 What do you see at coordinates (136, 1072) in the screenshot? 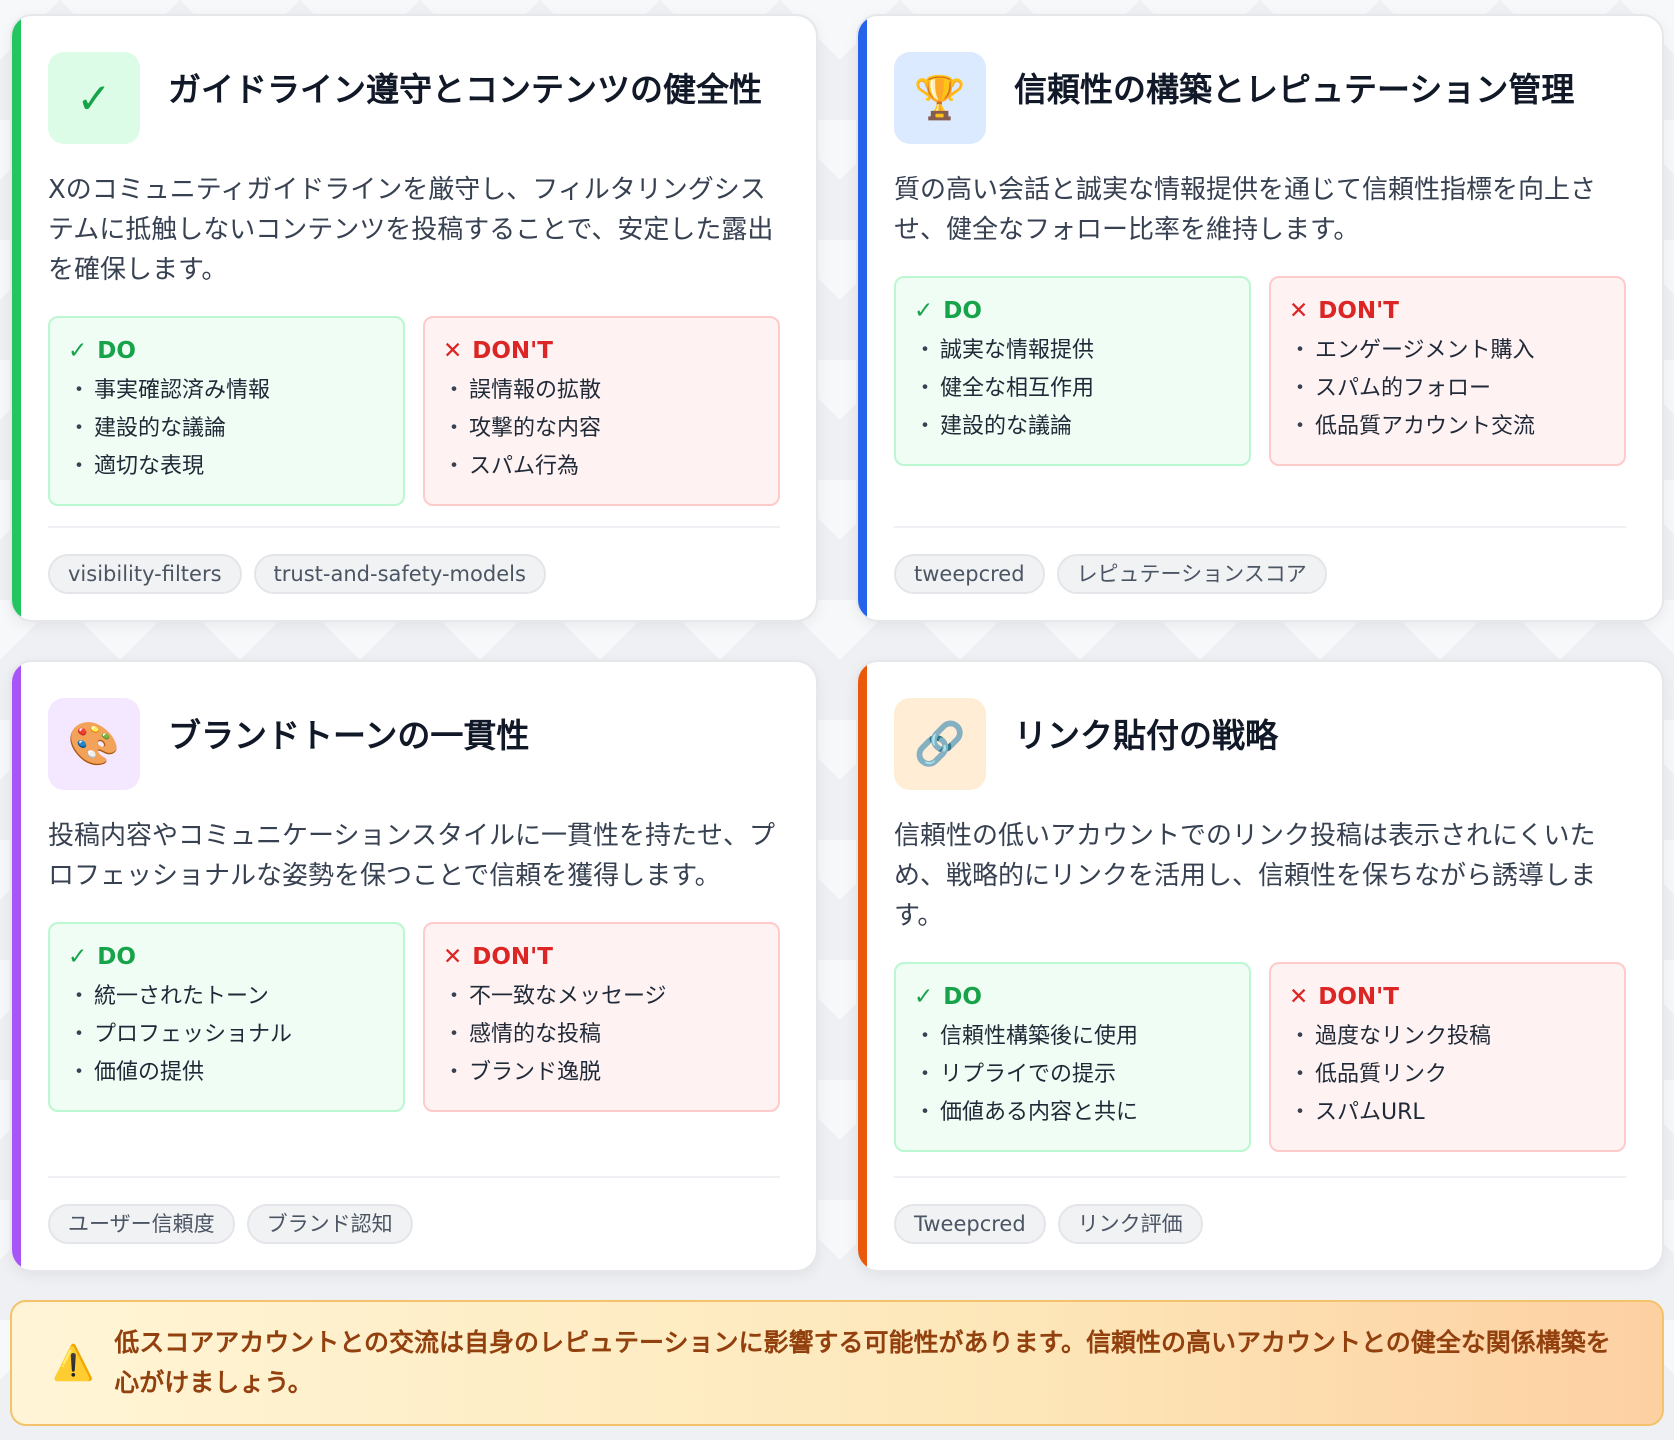
I see `list-item: ・価値の提供` at bounding box center [136, 1072].